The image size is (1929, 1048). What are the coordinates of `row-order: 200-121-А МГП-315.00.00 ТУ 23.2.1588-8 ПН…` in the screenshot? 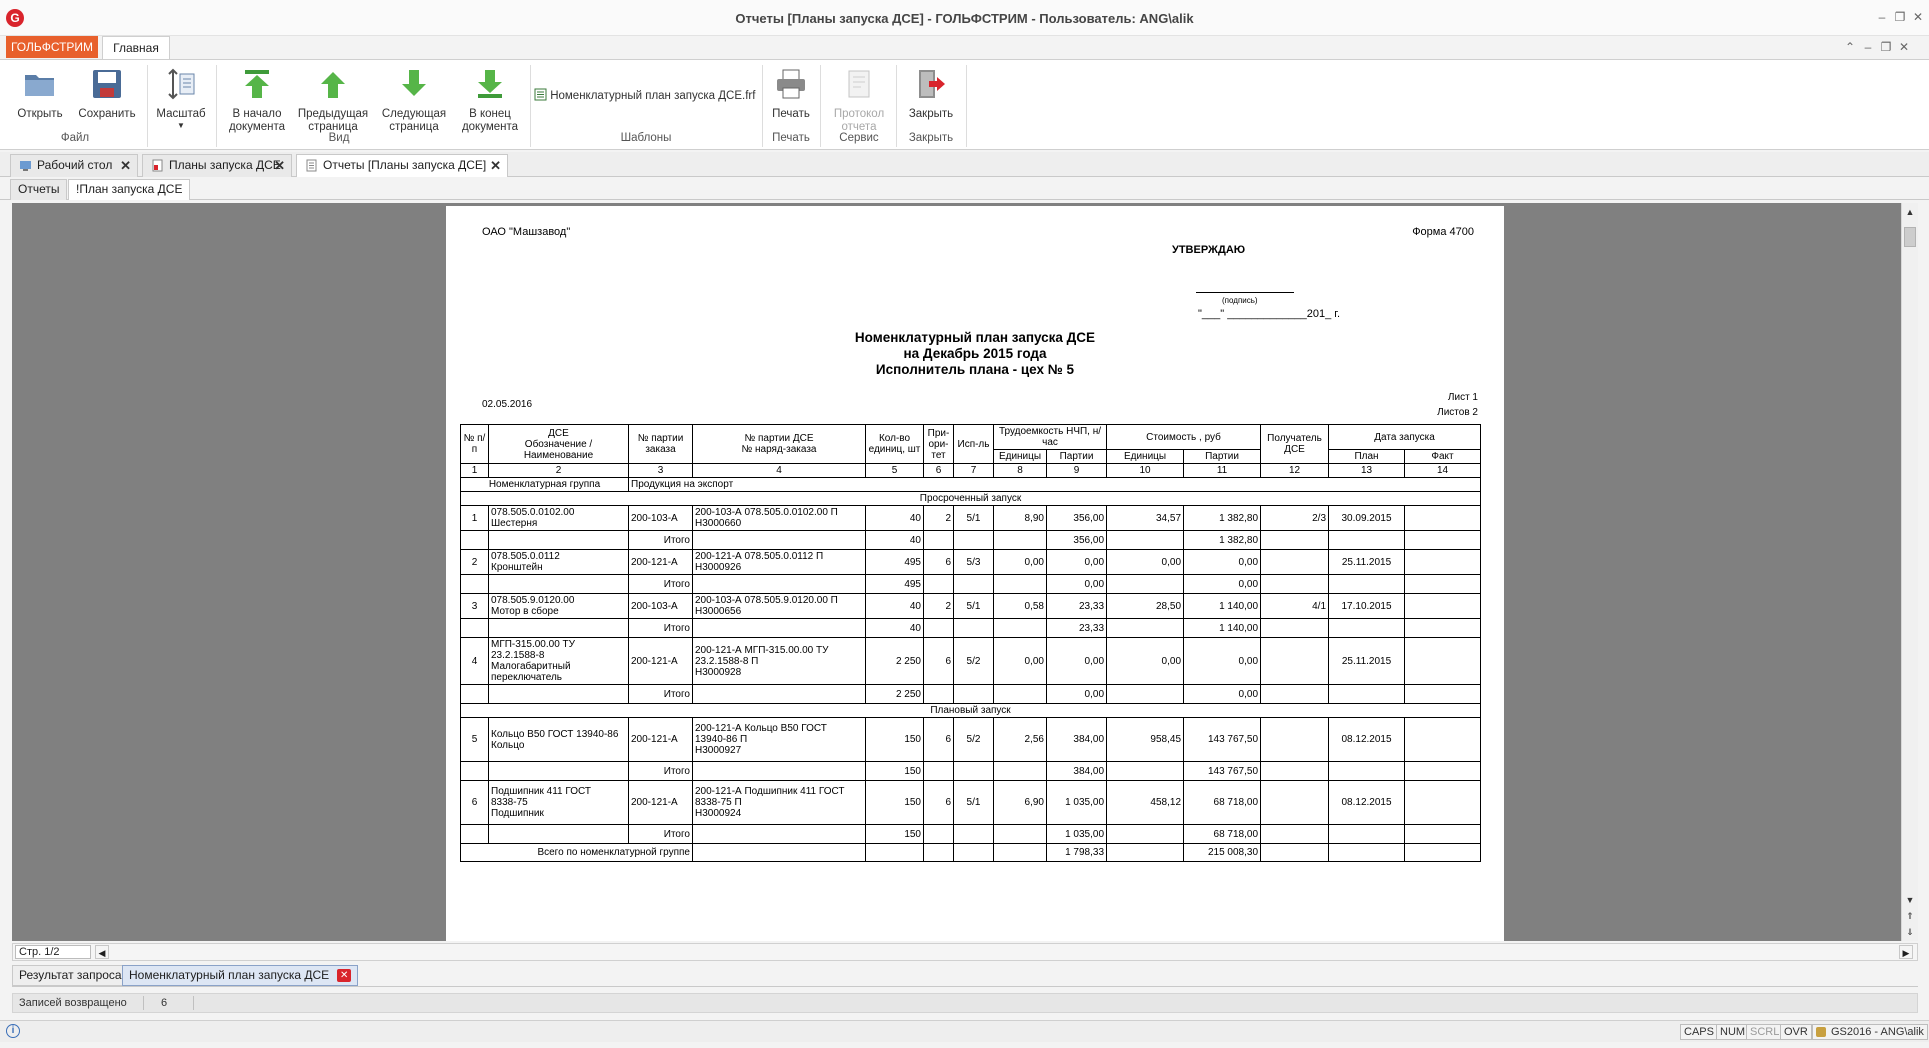 It's located at (779, 661).